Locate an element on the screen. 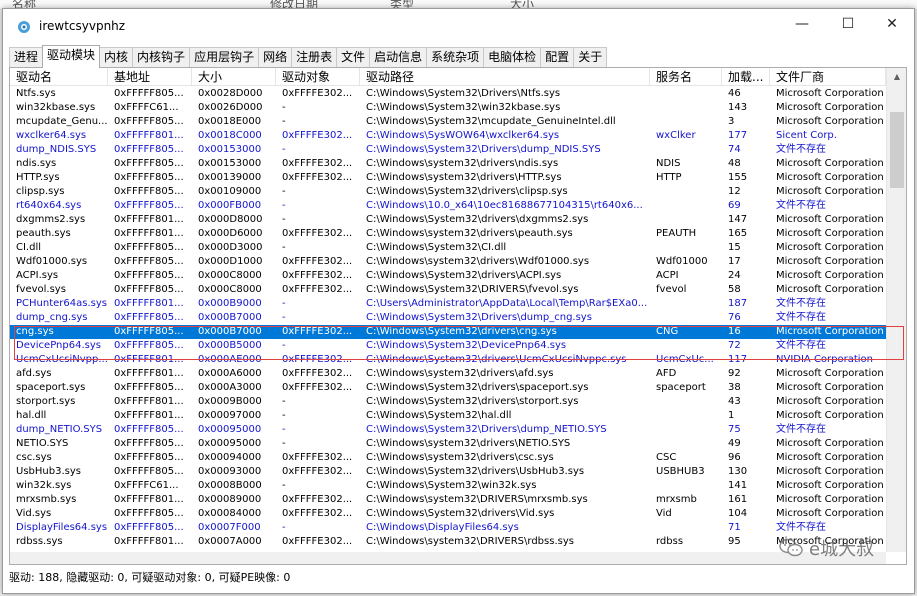 The image size is (917, 596). column-header-3: 驱动对象 is located at coordinates (318, 77).